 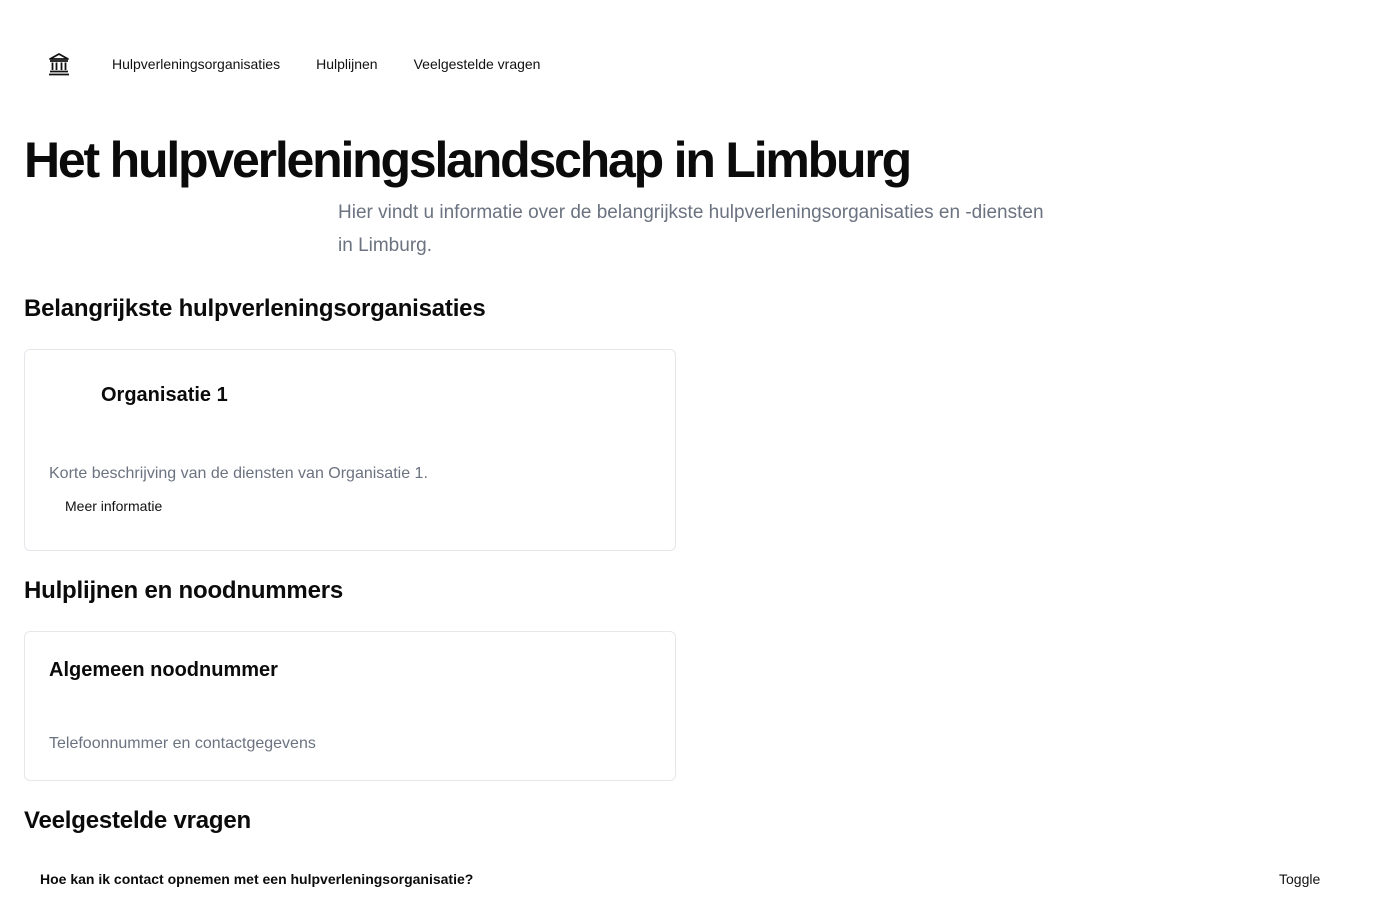 What do you see at coordinates (255, 308) in the screenshot?
I see `section-heading-organisaties: Belangrijkste hulpverleningsorganisaties` at bounding box center [255, 308].